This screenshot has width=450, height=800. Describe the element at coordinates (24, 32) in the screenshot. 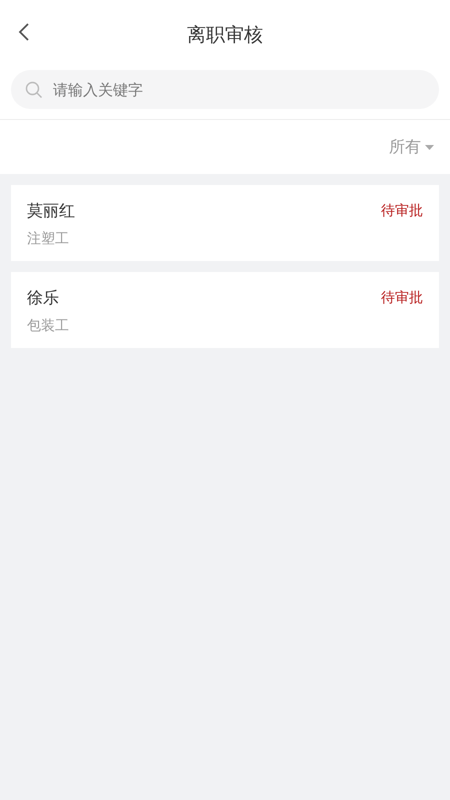

I see `back-icon` at that location.